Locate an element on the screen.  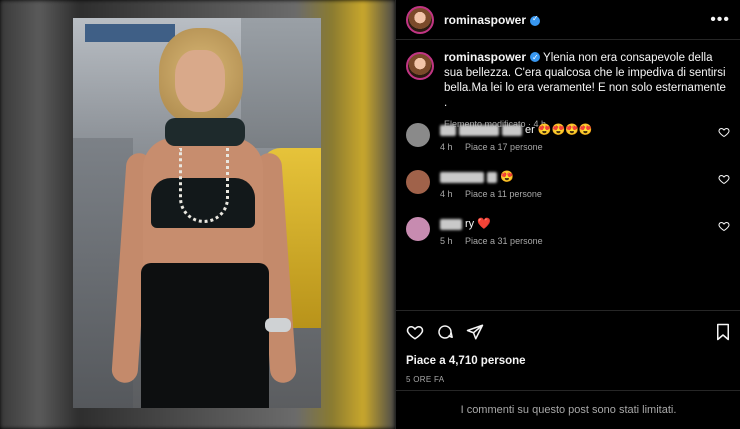
comment-visible-text: ry ❤️ is located at coordinates (478, 224).